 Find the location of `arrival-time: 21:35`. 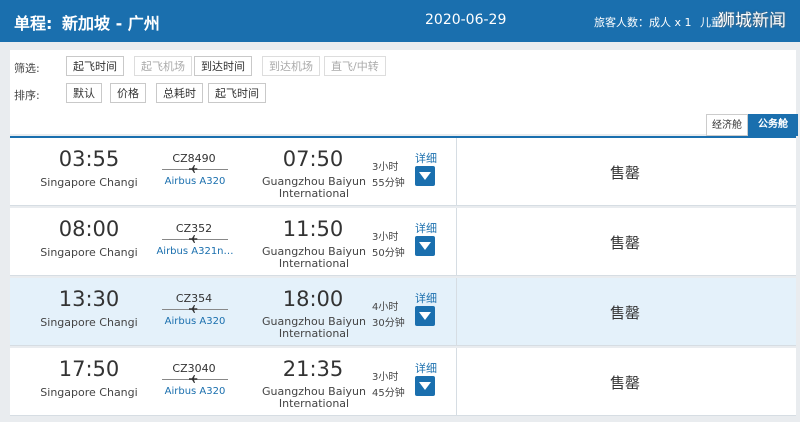

arrival-time: 21:35 is located at coordinates (313, 369).